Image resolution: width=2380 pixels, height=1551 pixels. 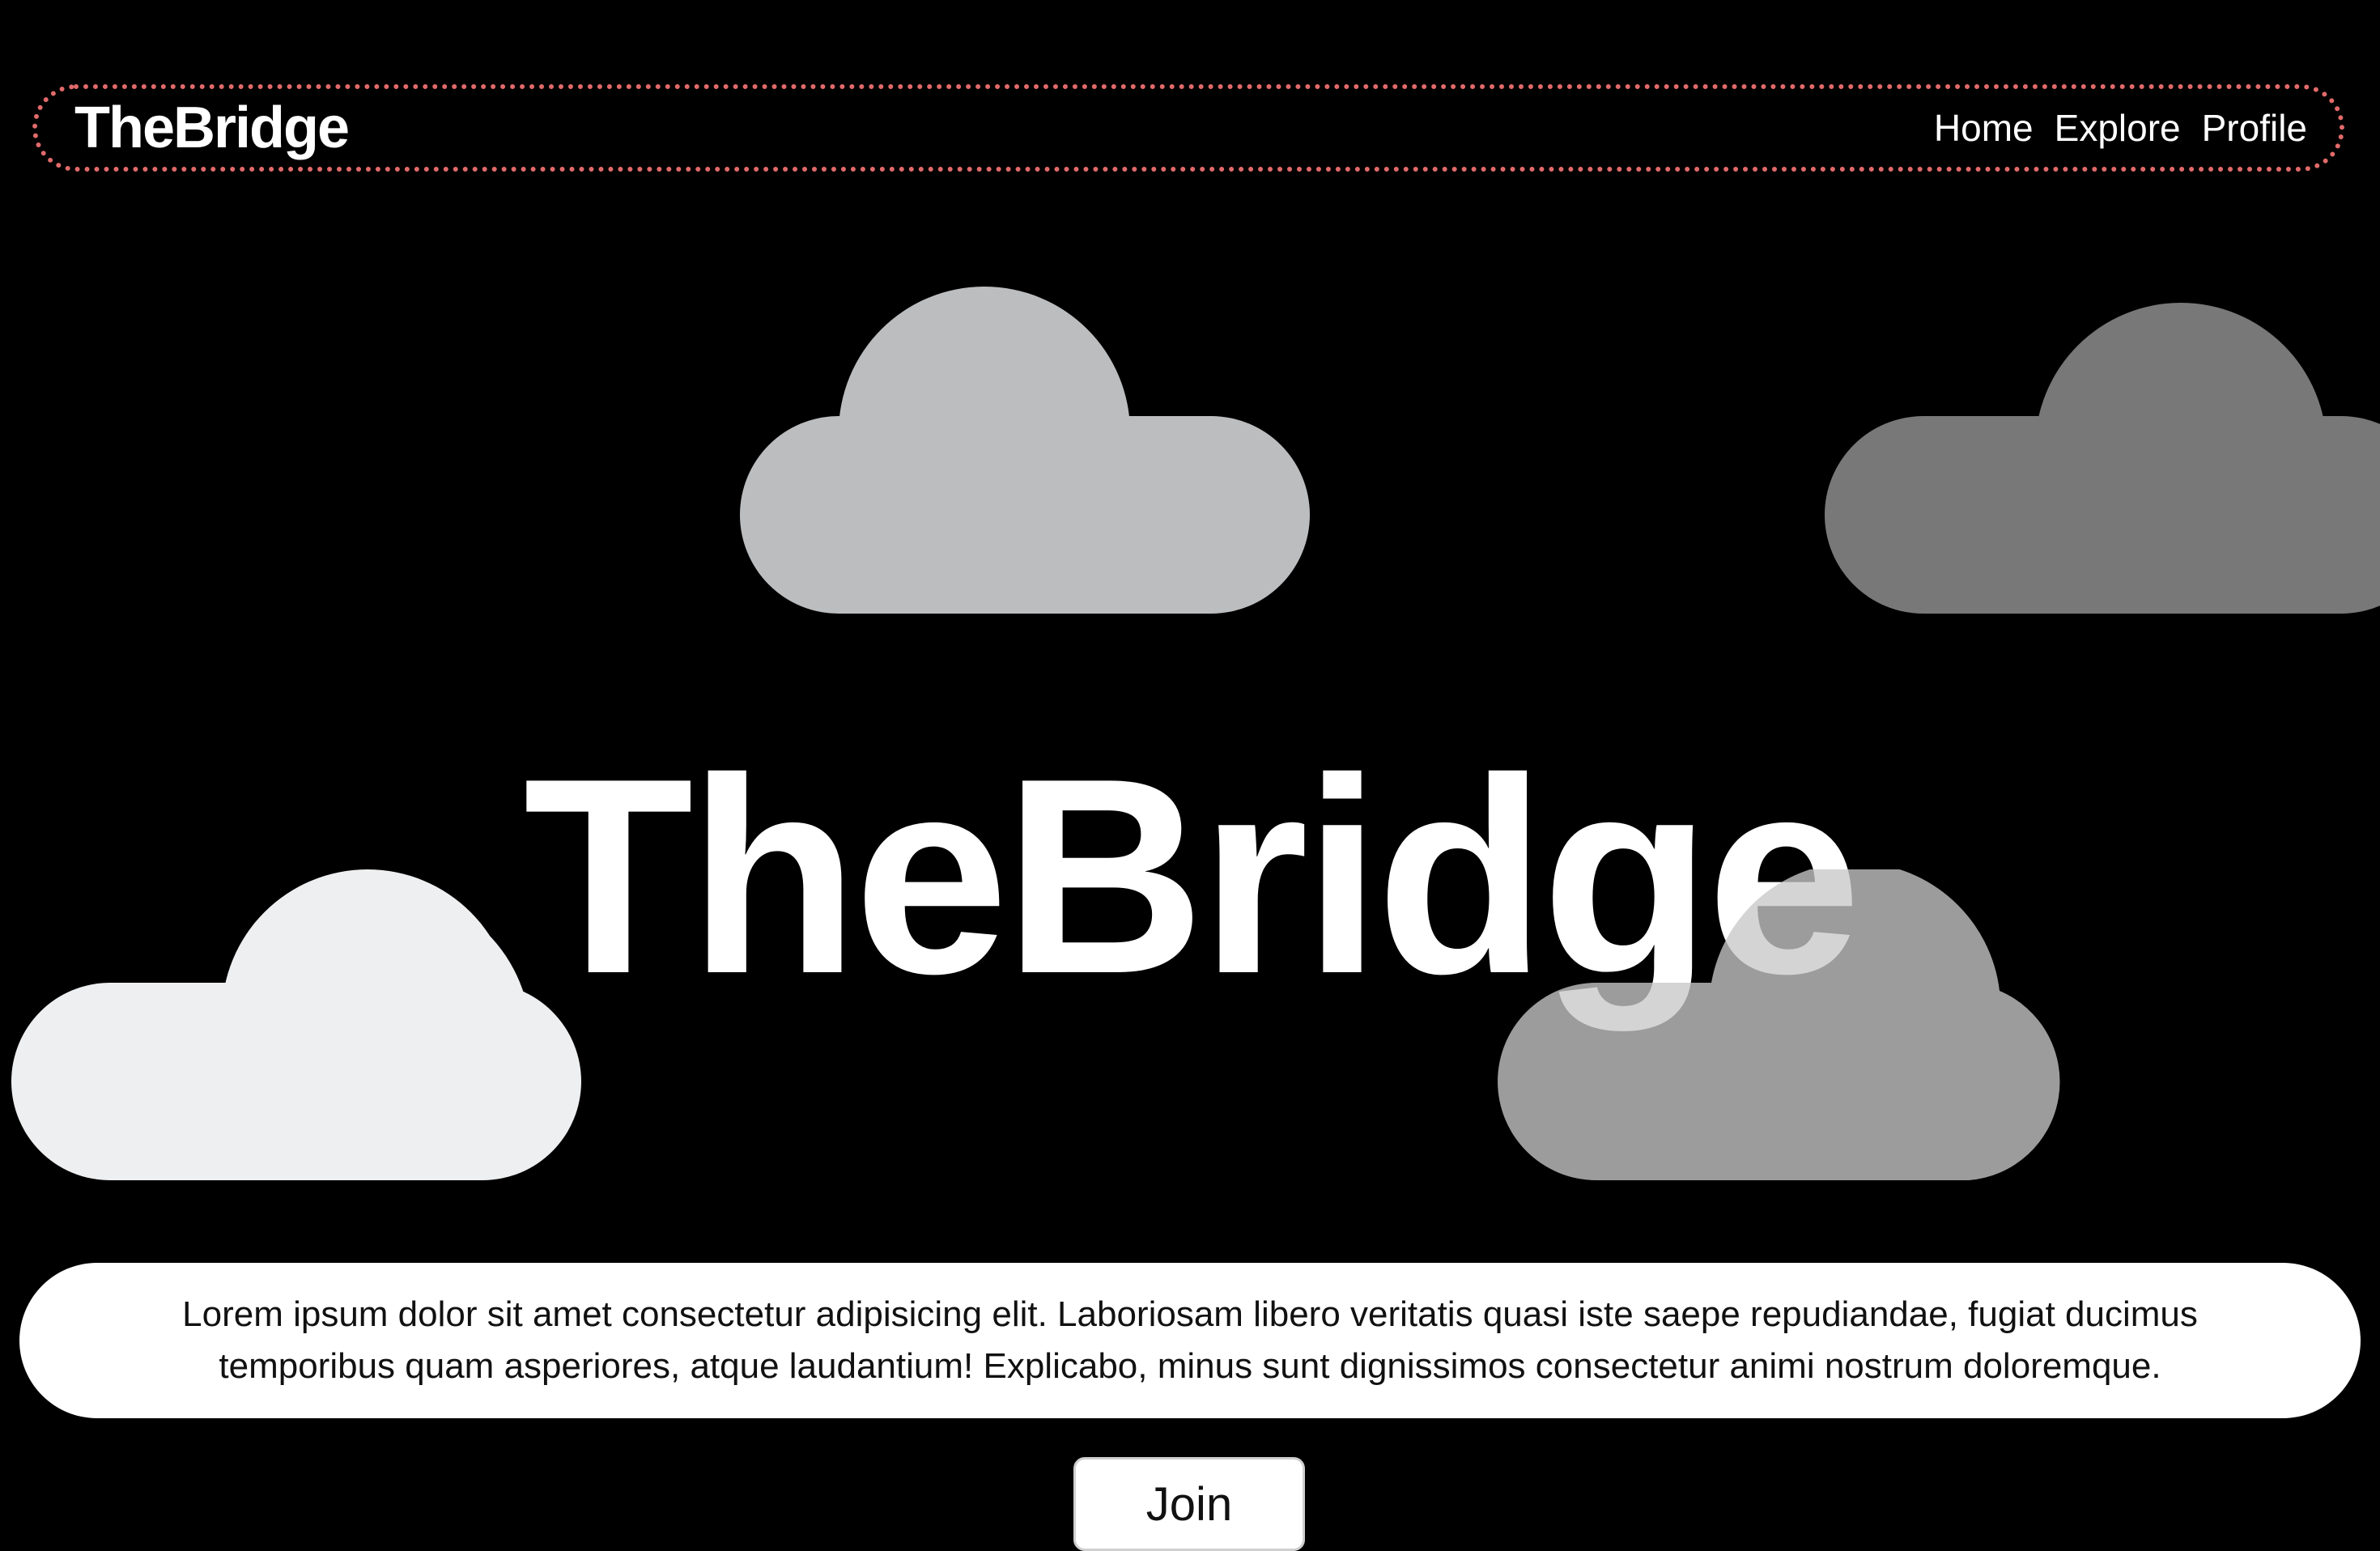 I want to click on nav-links: Home Explore Profile, so click(x=2120, y=128).